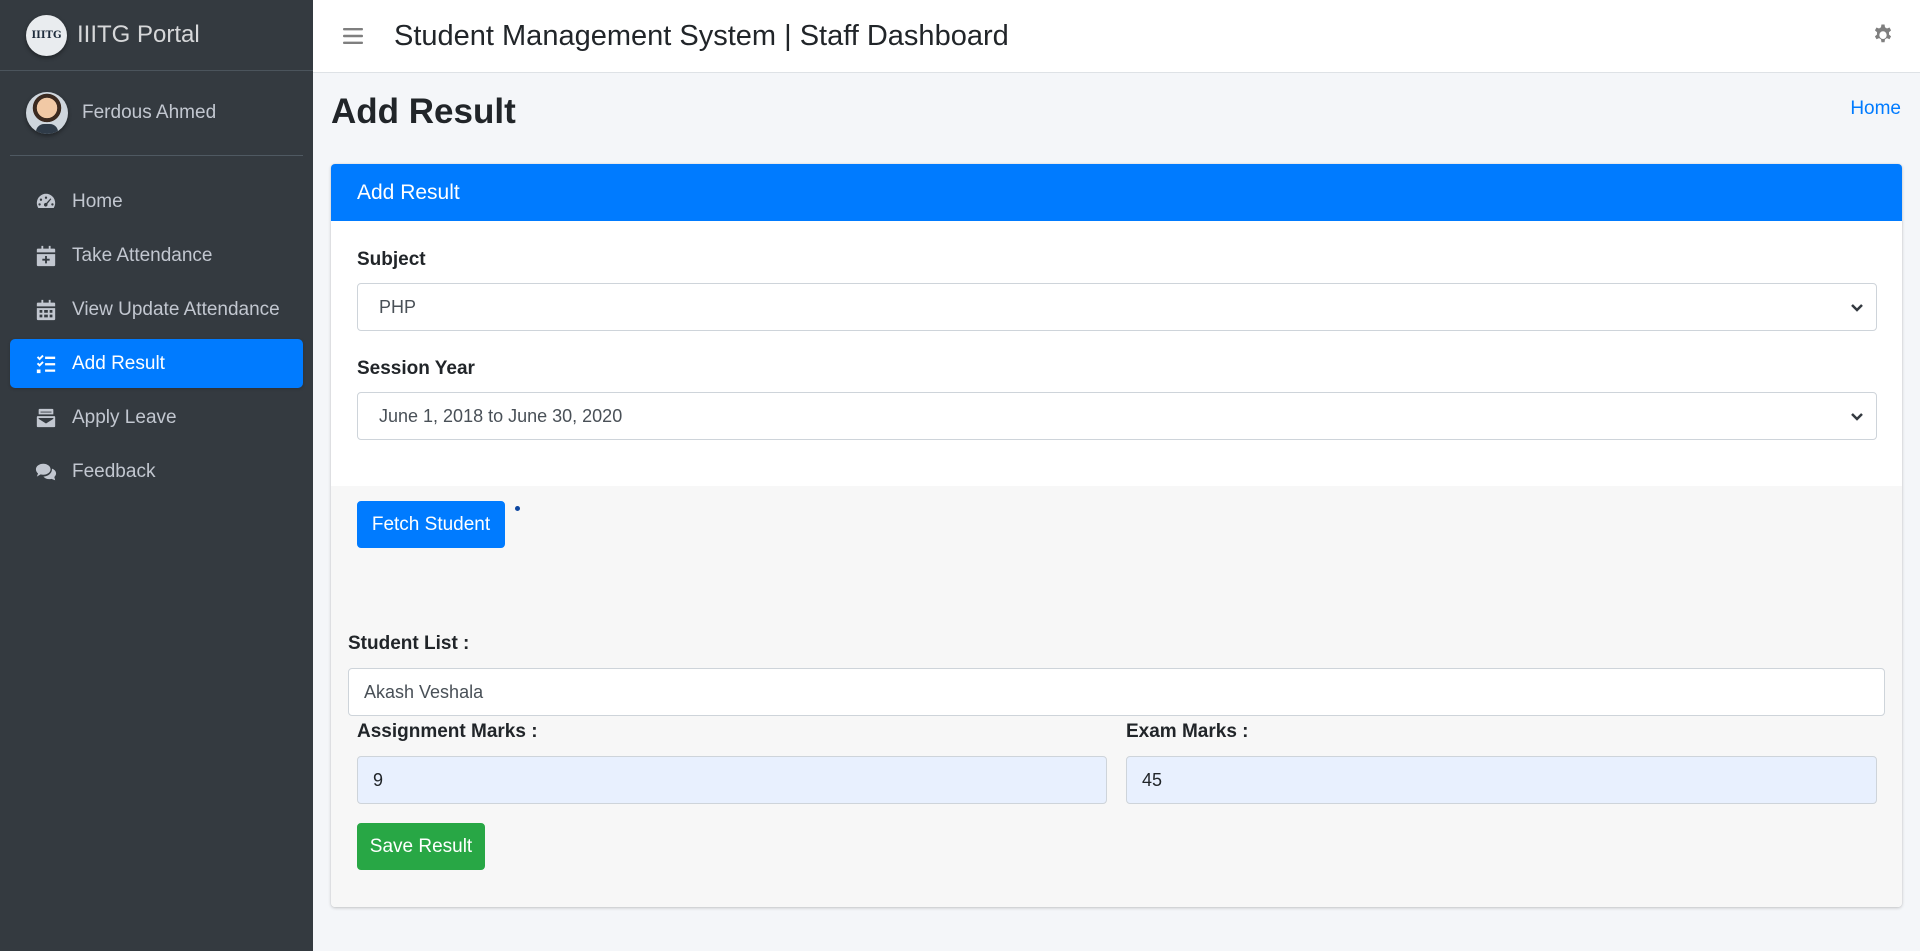 Image resolution: width=1920 pixels, height=951 pixels. What do you see at coordinates (142, 255) in the screenshot?
I see `sidebar-item-label: Take Attendance` at bounding box center [142, 255].